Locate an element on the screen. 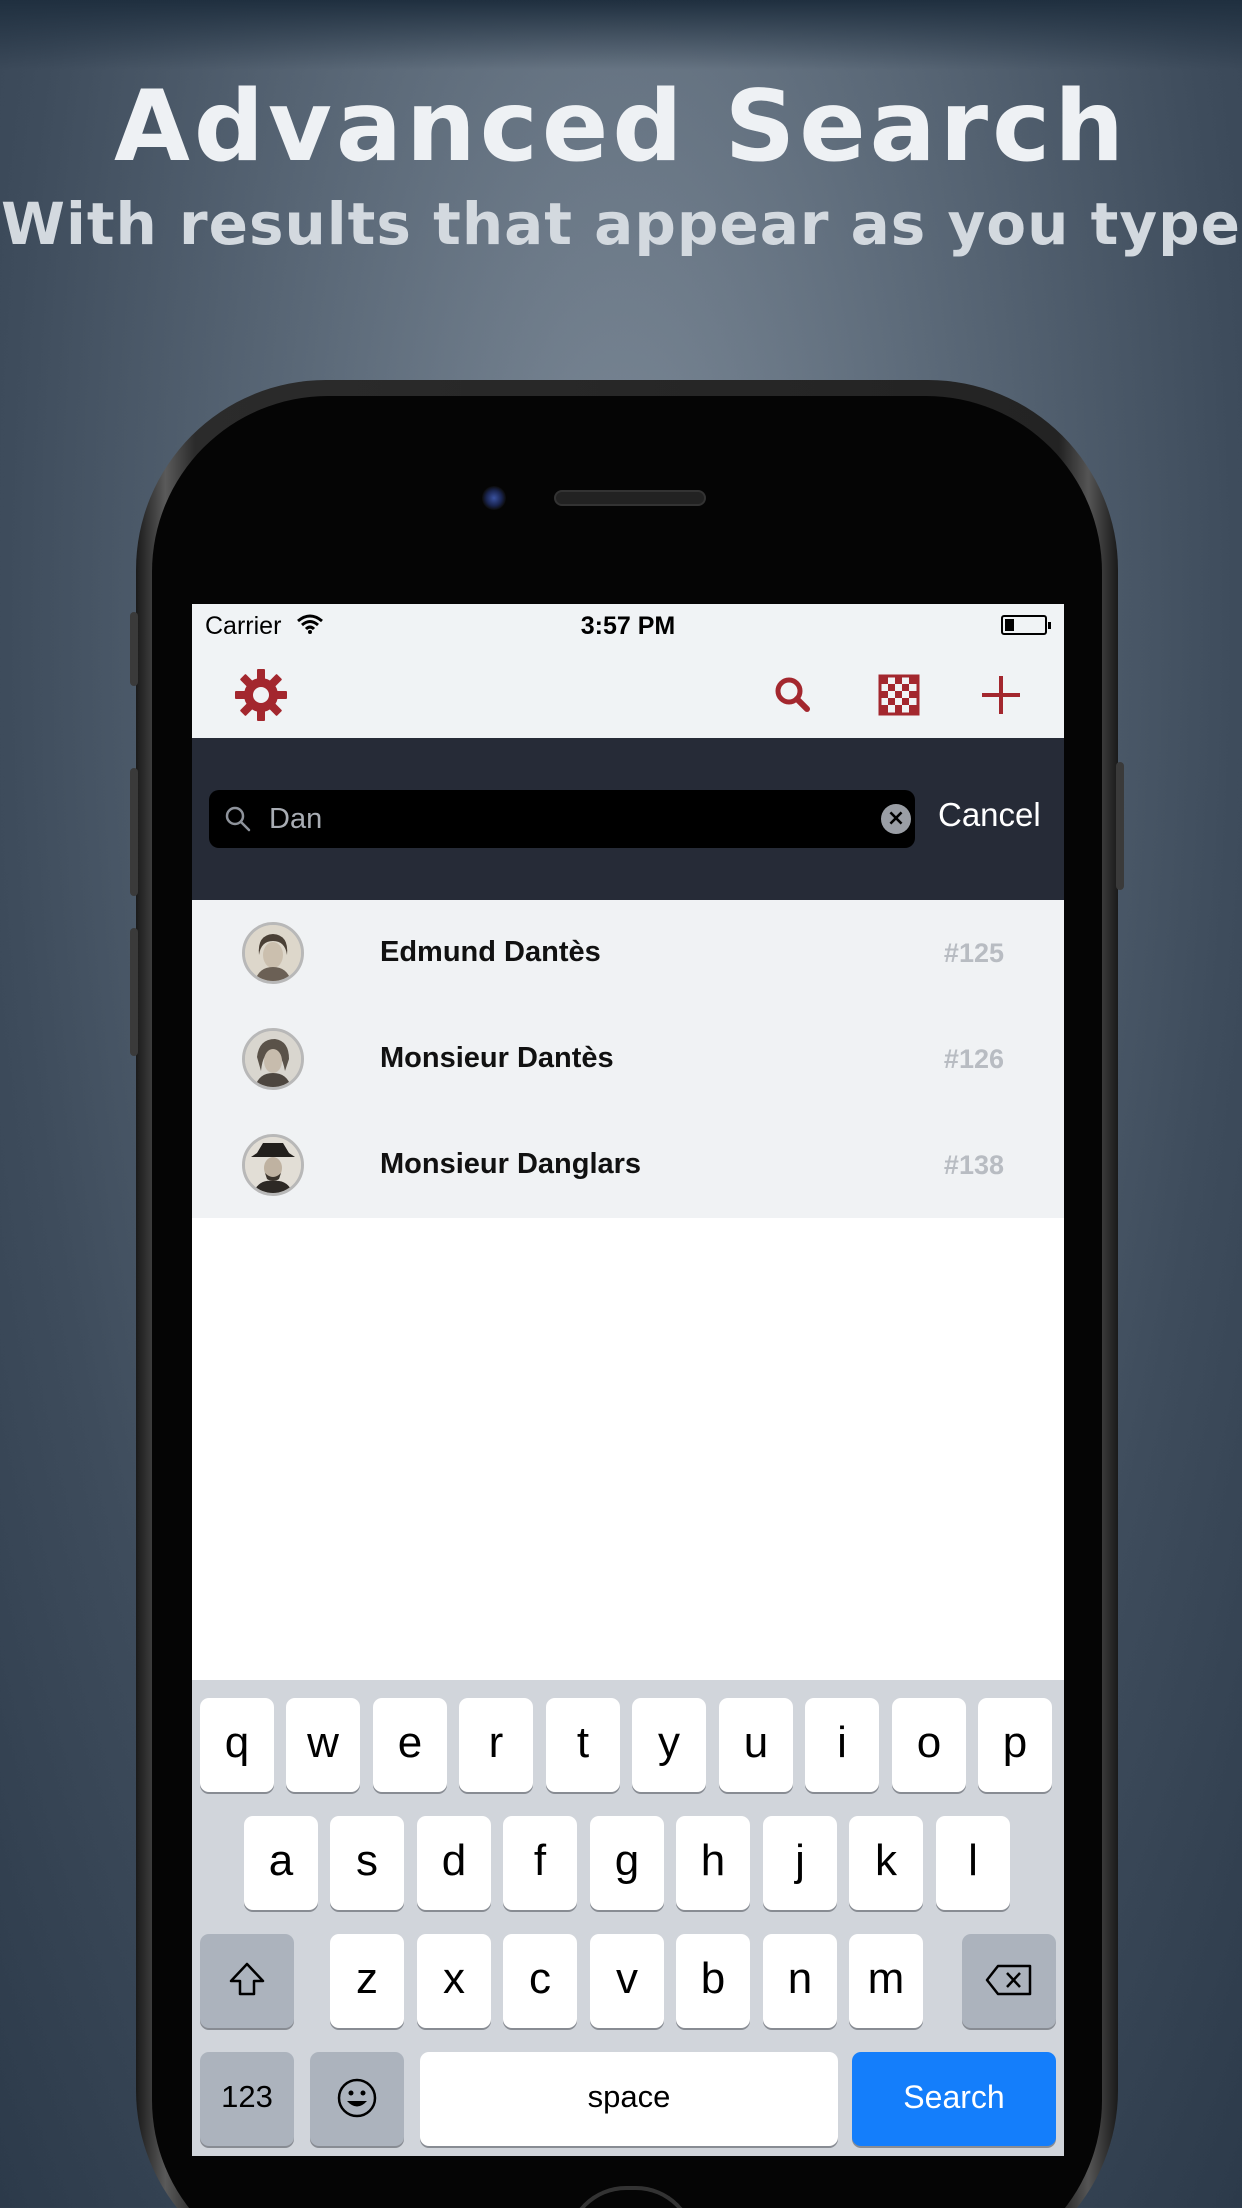  gear-icon is located at coordinates (261, 695).